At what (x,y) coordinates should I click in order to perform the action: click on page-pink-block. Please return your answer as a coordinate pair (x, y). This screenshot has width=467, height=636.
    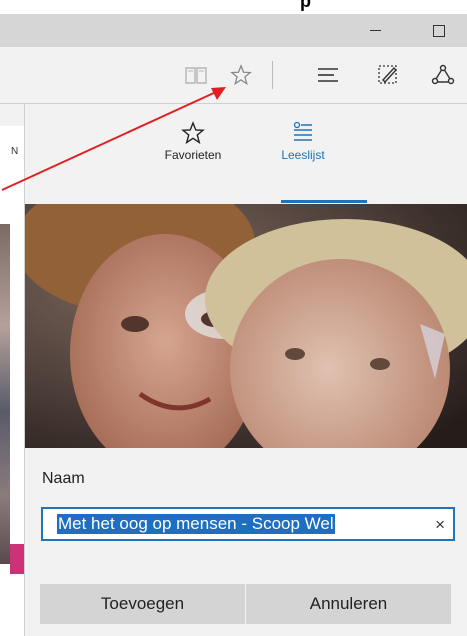
    Looking at the image, I should click on (17, 559).